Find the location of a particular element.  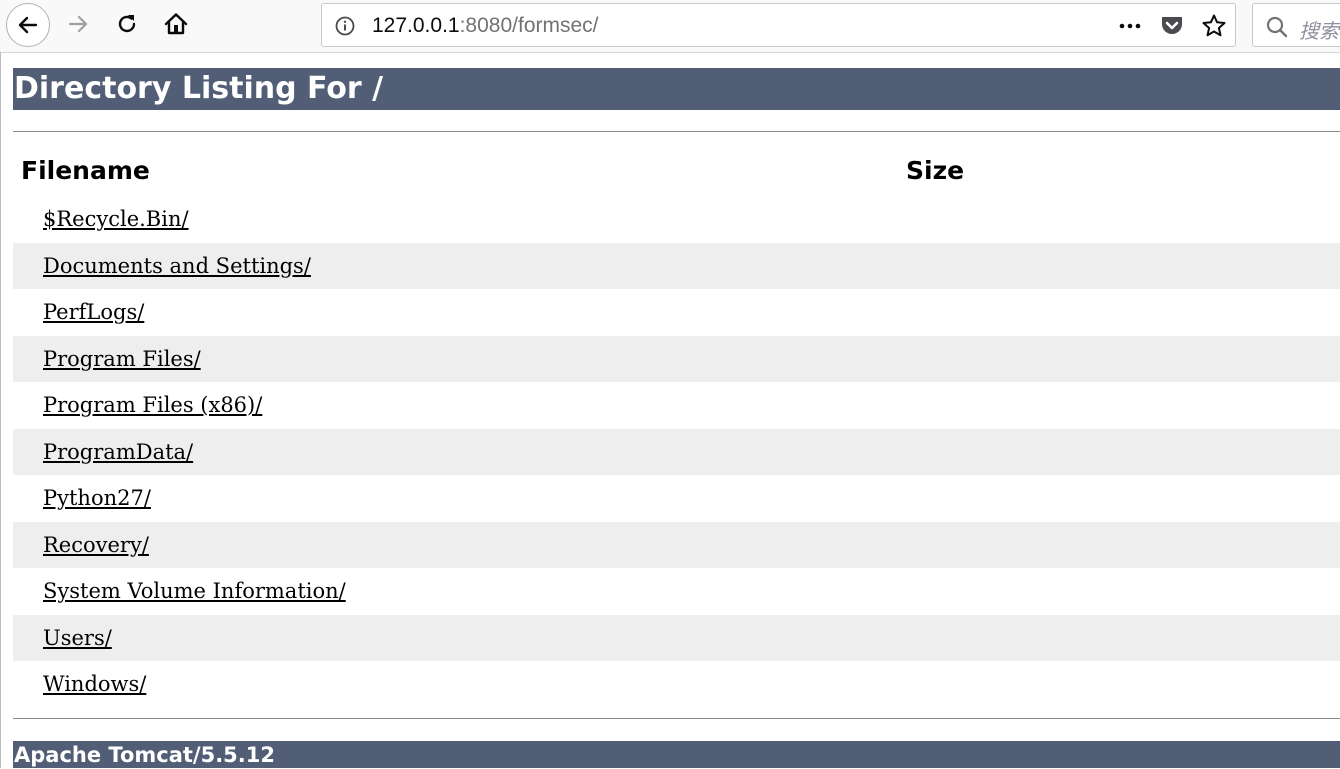

search-bar: 搜索 is located at coordinates (1296, 25).